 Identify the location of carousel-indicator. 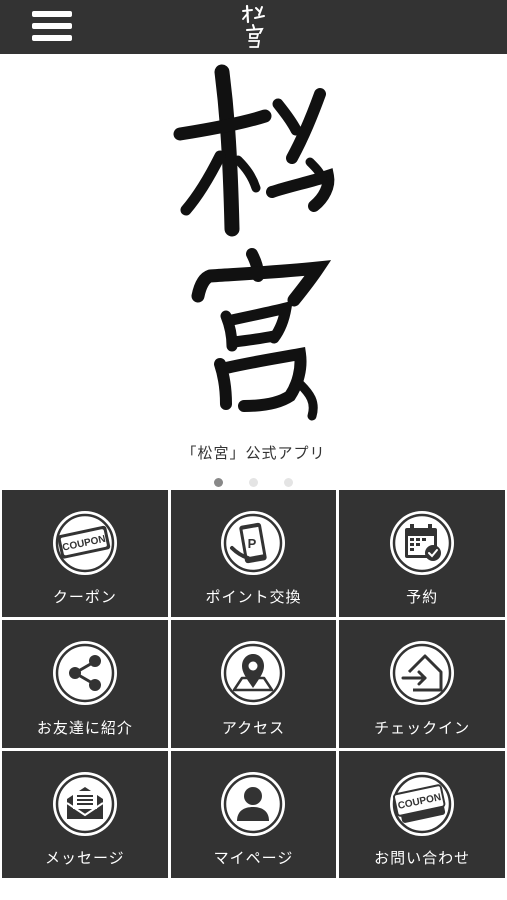
(253, 479).